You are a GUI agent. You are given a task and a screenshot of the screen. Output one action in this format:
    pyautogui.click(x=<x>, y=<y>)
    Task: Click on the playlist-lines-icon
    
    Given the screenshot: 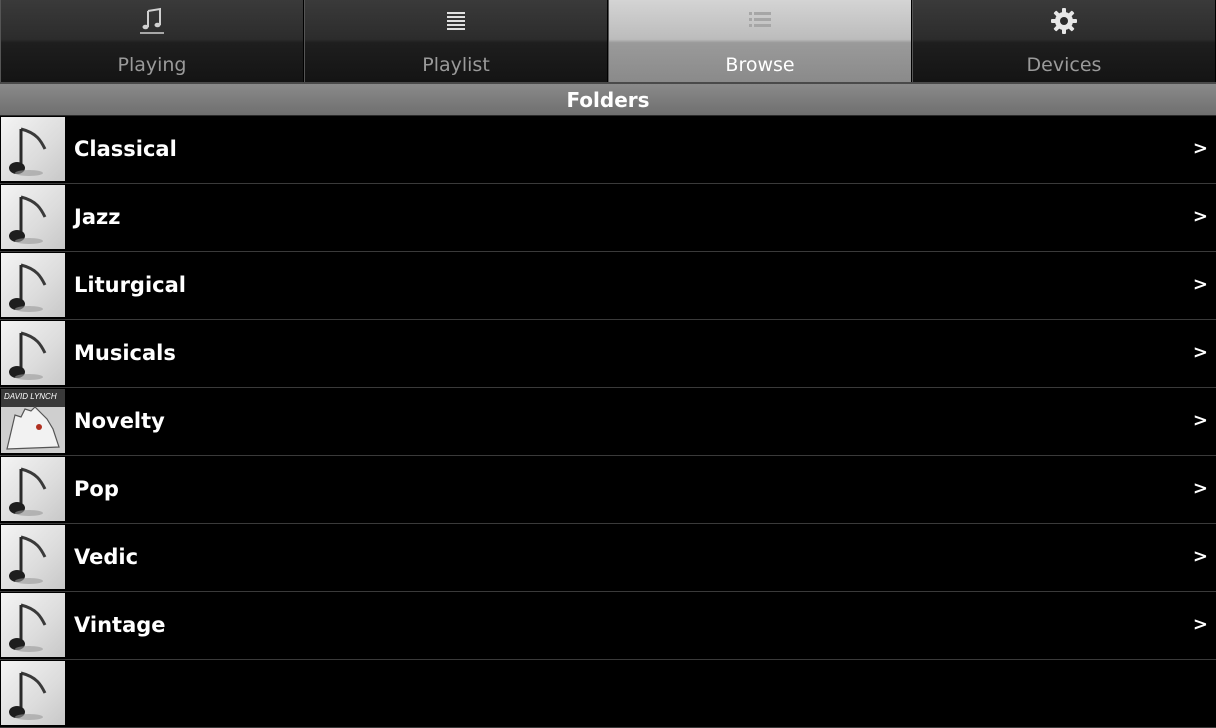 What is the action you would take?
    pyautogui.click(x=456, y=21)
    